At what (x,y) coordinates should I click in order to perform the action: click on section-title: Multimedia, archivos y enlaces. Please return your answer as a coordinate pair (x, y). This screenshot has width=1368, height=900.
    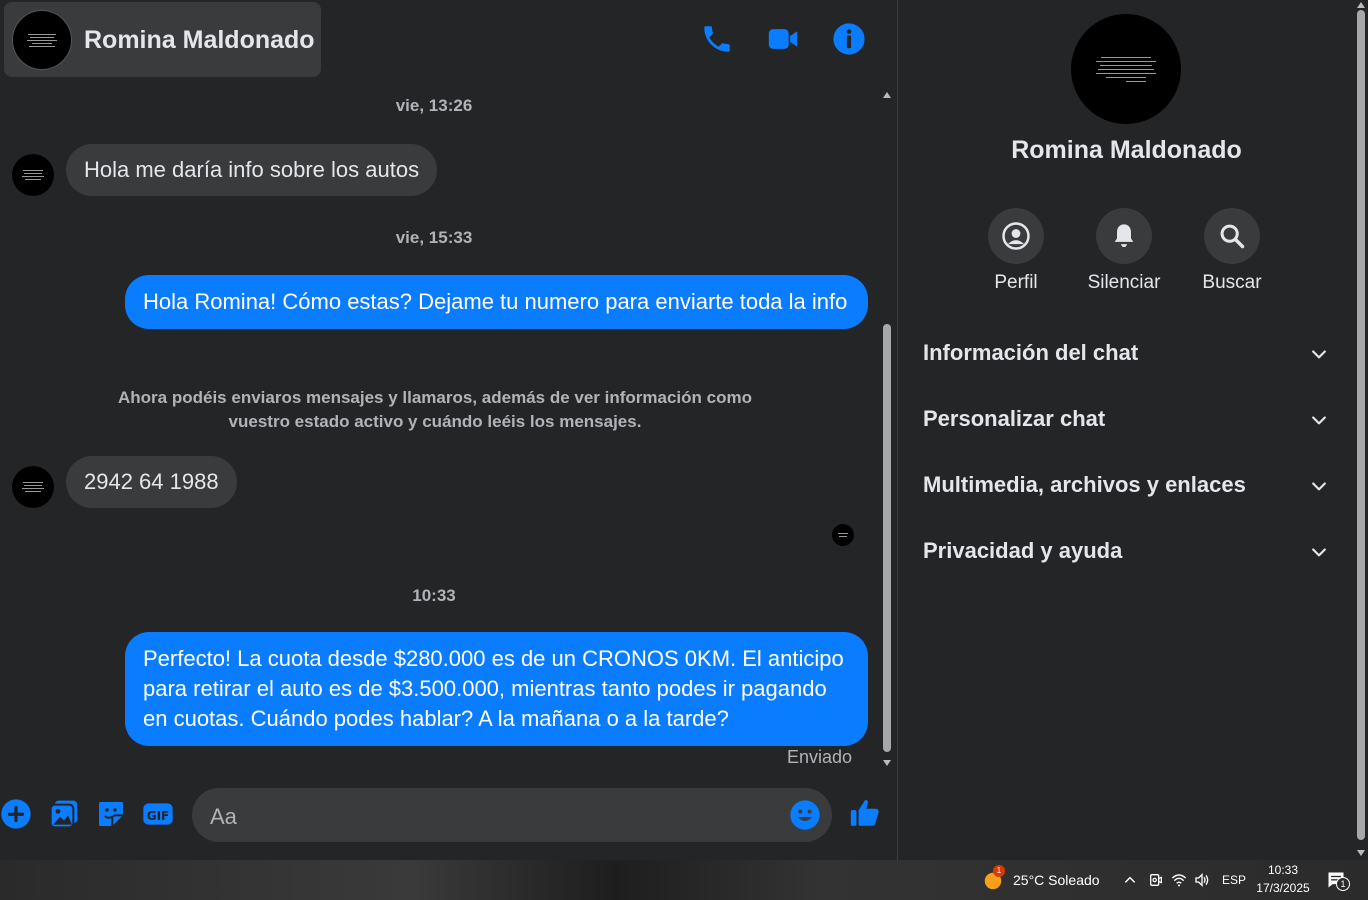
    Looking at the image, I should click on (1084, 484).